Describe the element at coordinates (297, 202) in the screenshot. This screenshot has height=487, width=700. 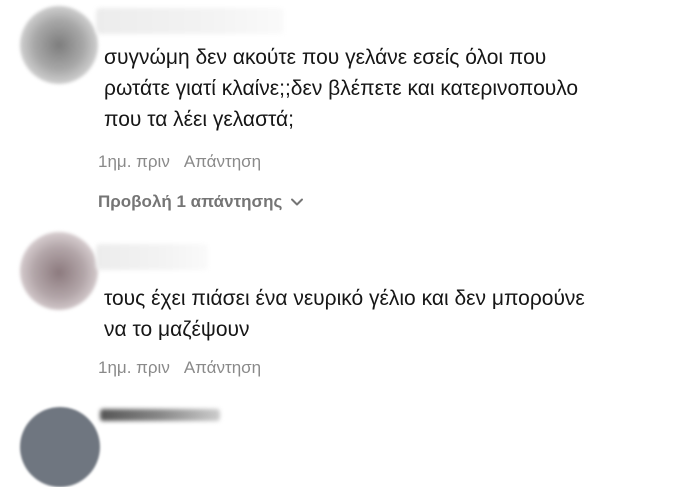
I see `chevron-down-icon` at that location.